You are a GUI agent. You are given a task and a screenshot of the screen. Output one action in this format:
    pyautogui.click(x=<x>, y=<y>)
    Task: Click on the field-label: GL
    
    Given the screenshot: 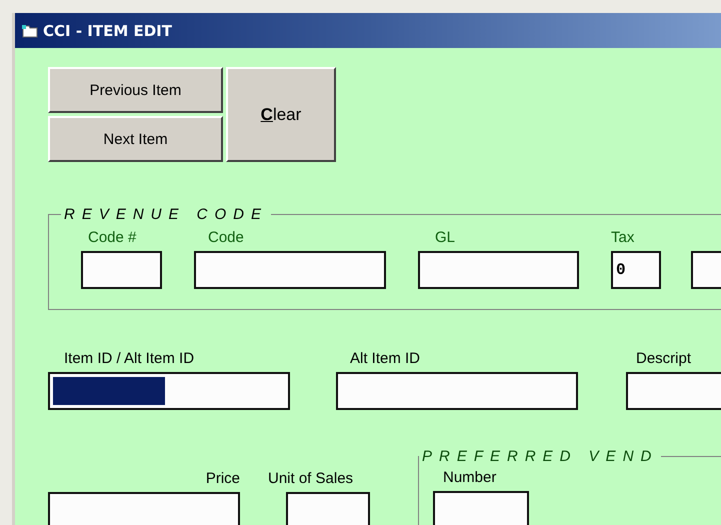 What is the action you would take?
    pyautogui.click(x=445, y=238)
    